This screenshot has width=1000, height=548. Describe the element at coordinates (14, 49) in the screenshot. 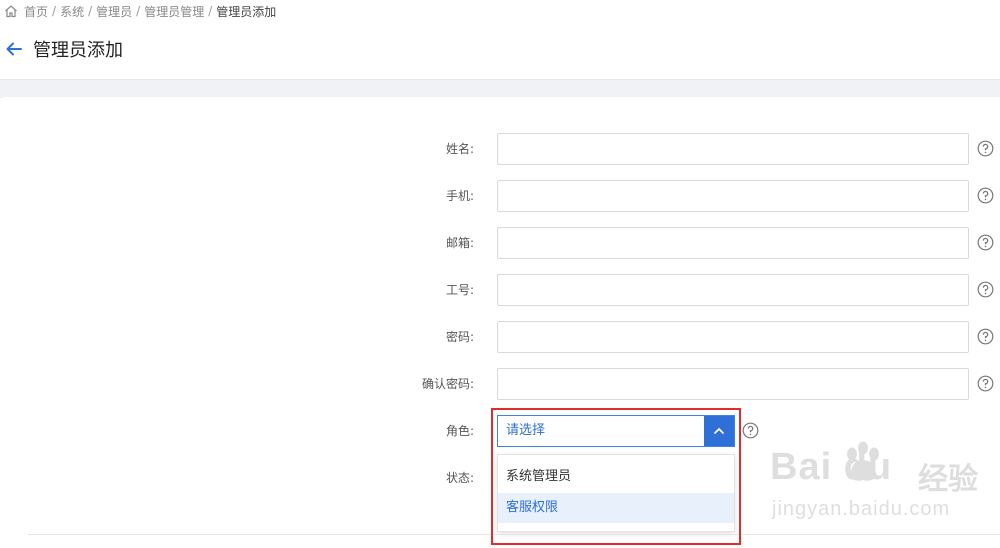

I see `back-arrow-icon` at that location.